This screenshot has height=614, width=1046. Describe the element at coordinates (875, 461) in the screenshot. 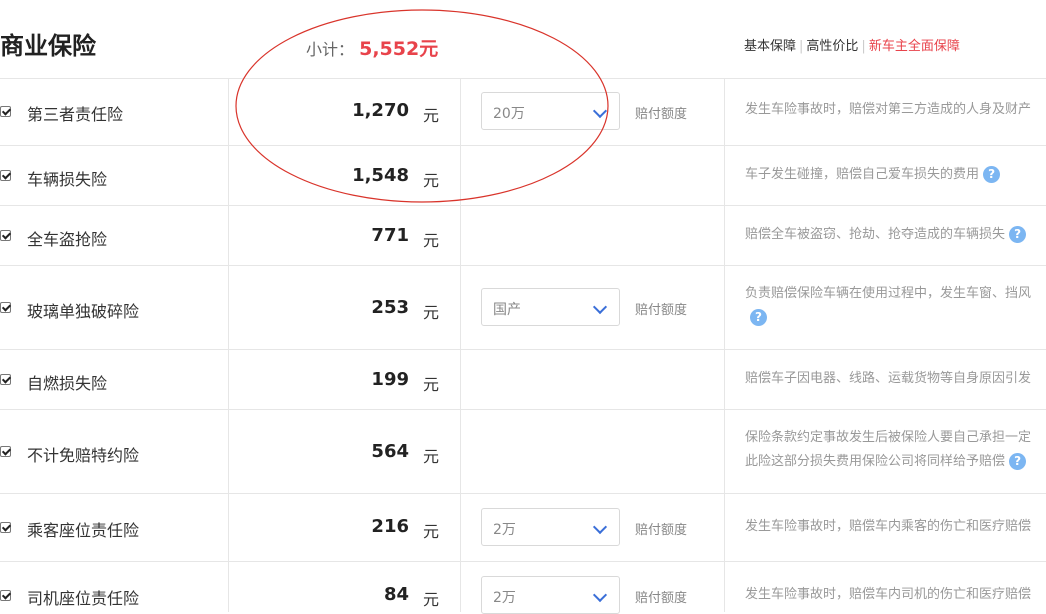

I see `desc-line: 此险这部分损失费用保险公司将同样给予赔偿` at that location.